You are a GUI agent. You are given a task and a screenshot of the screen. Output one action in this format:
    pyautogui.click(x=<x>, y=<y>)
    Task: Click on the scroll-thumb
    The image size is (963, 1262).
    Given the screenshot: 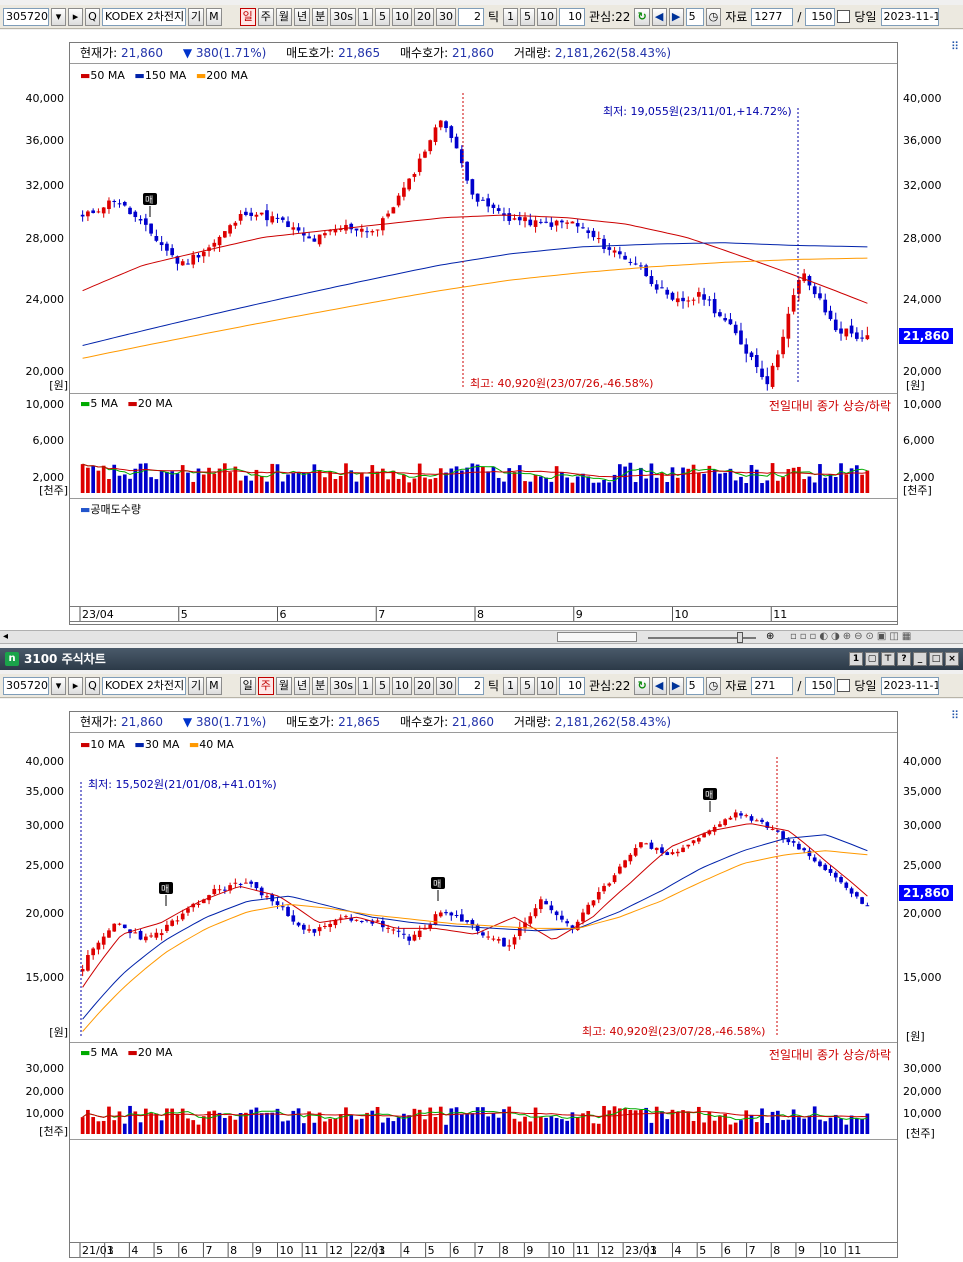 What is the action you would take?
    pyautogui.click(x=597, y=637)
    